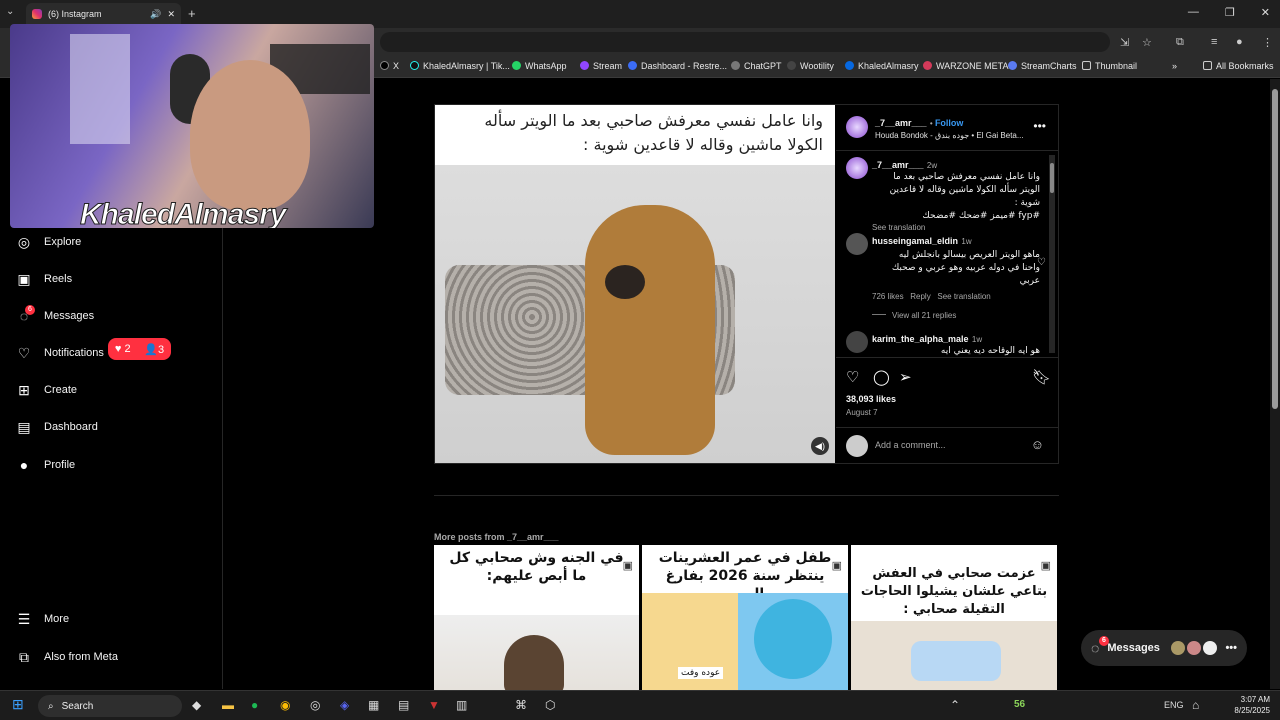 The width and height of the screenshot is (1280, 720). Describe the element at coordinates (898, 165) in the screenshot. I see `comment-username: _7__amr___` at that location.